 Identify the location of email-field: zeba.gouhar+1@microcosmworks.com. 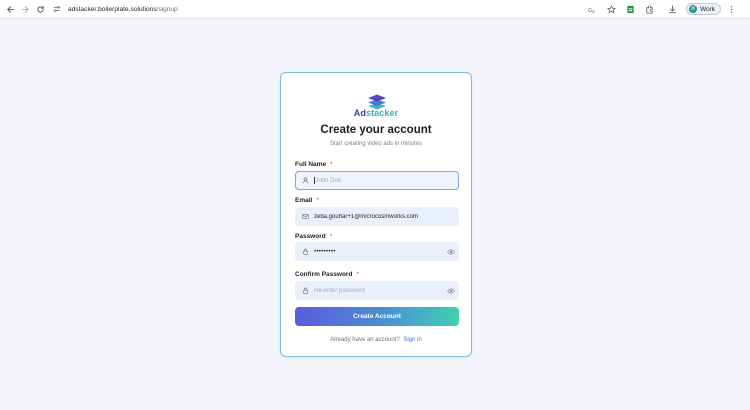
(377, 216).